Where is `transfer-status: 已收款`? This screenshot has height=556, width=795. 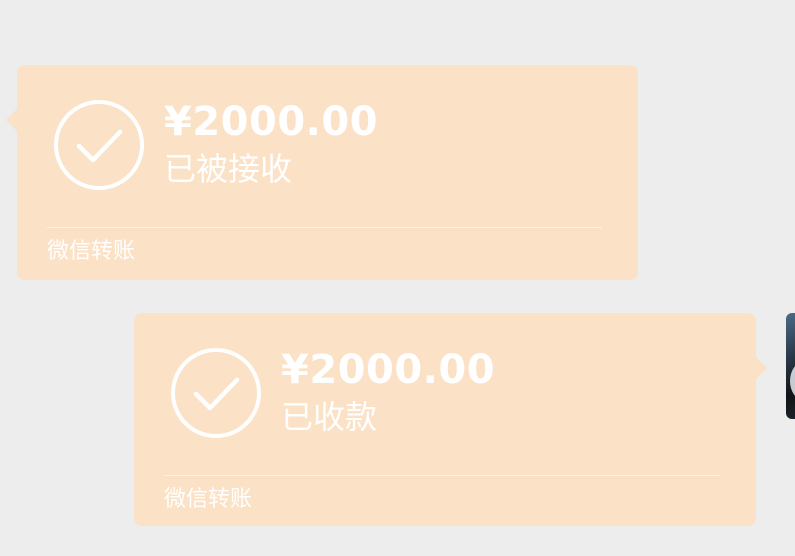 transfer-status: 已收款 is located at coordinates (329, 417).